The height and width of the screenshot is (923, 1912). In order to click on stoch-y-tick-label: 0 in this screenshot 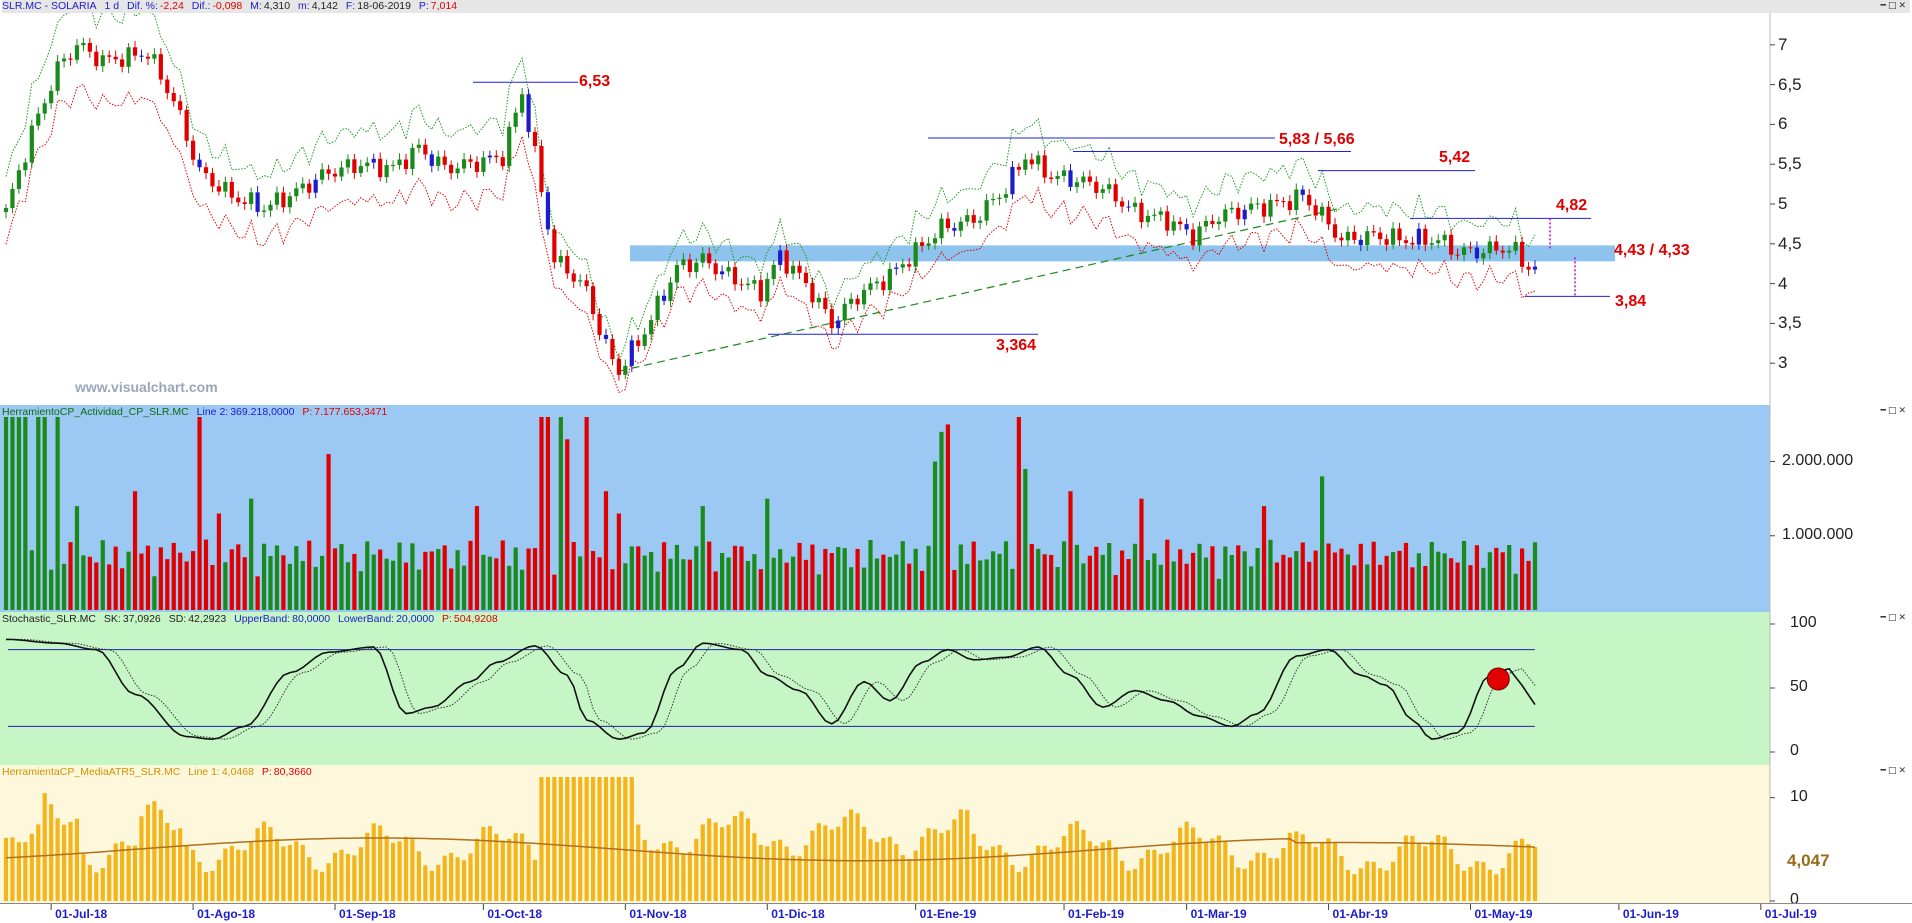, I will do `click(1794, 750)`.